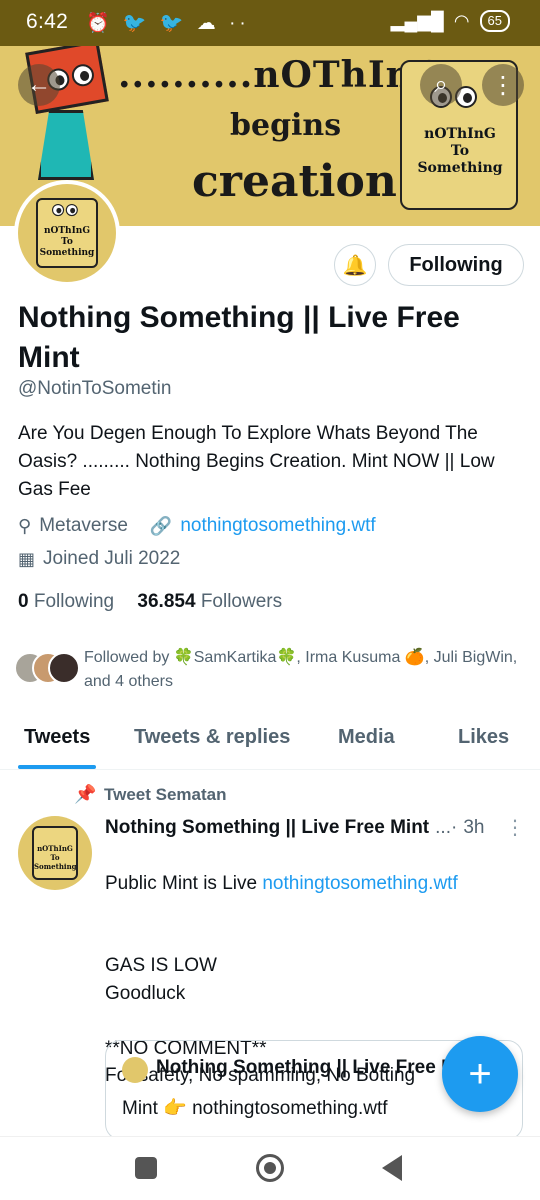 The image size is (540, 1200). Describe the element at coordinates (473, 828) in the screenshot. I see `tweet-time: 3h` at that location.